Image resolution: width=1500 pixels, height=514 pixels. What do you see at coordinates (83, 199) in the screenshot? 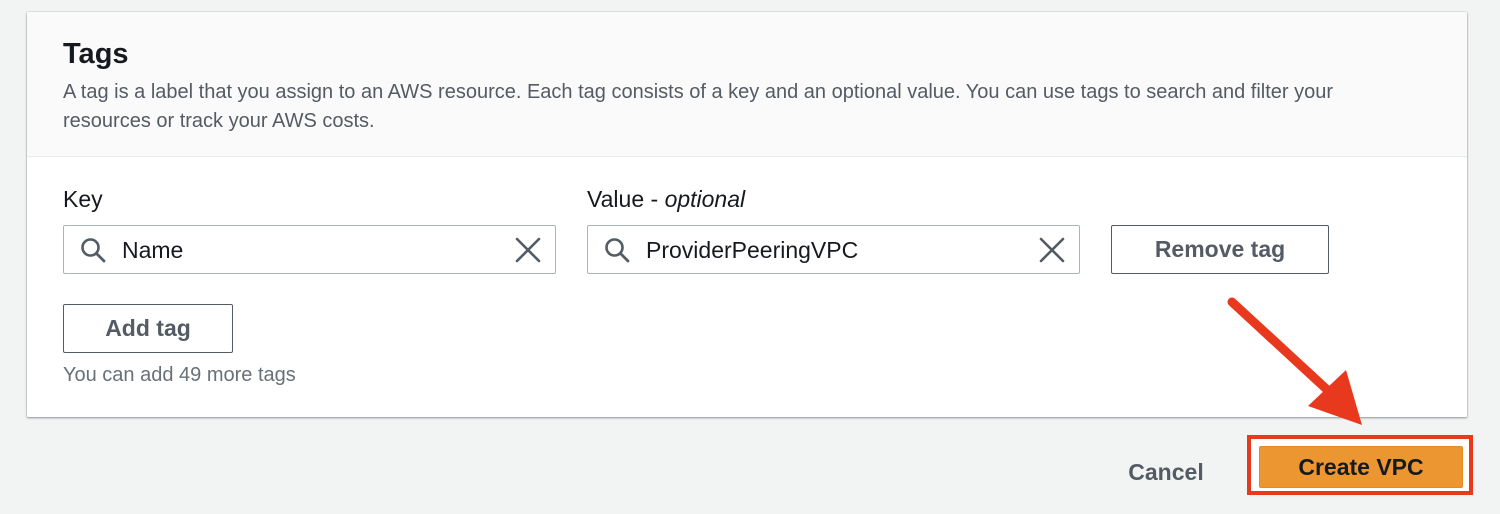
I see `key-label: Key` at bounding box center [83, 199].